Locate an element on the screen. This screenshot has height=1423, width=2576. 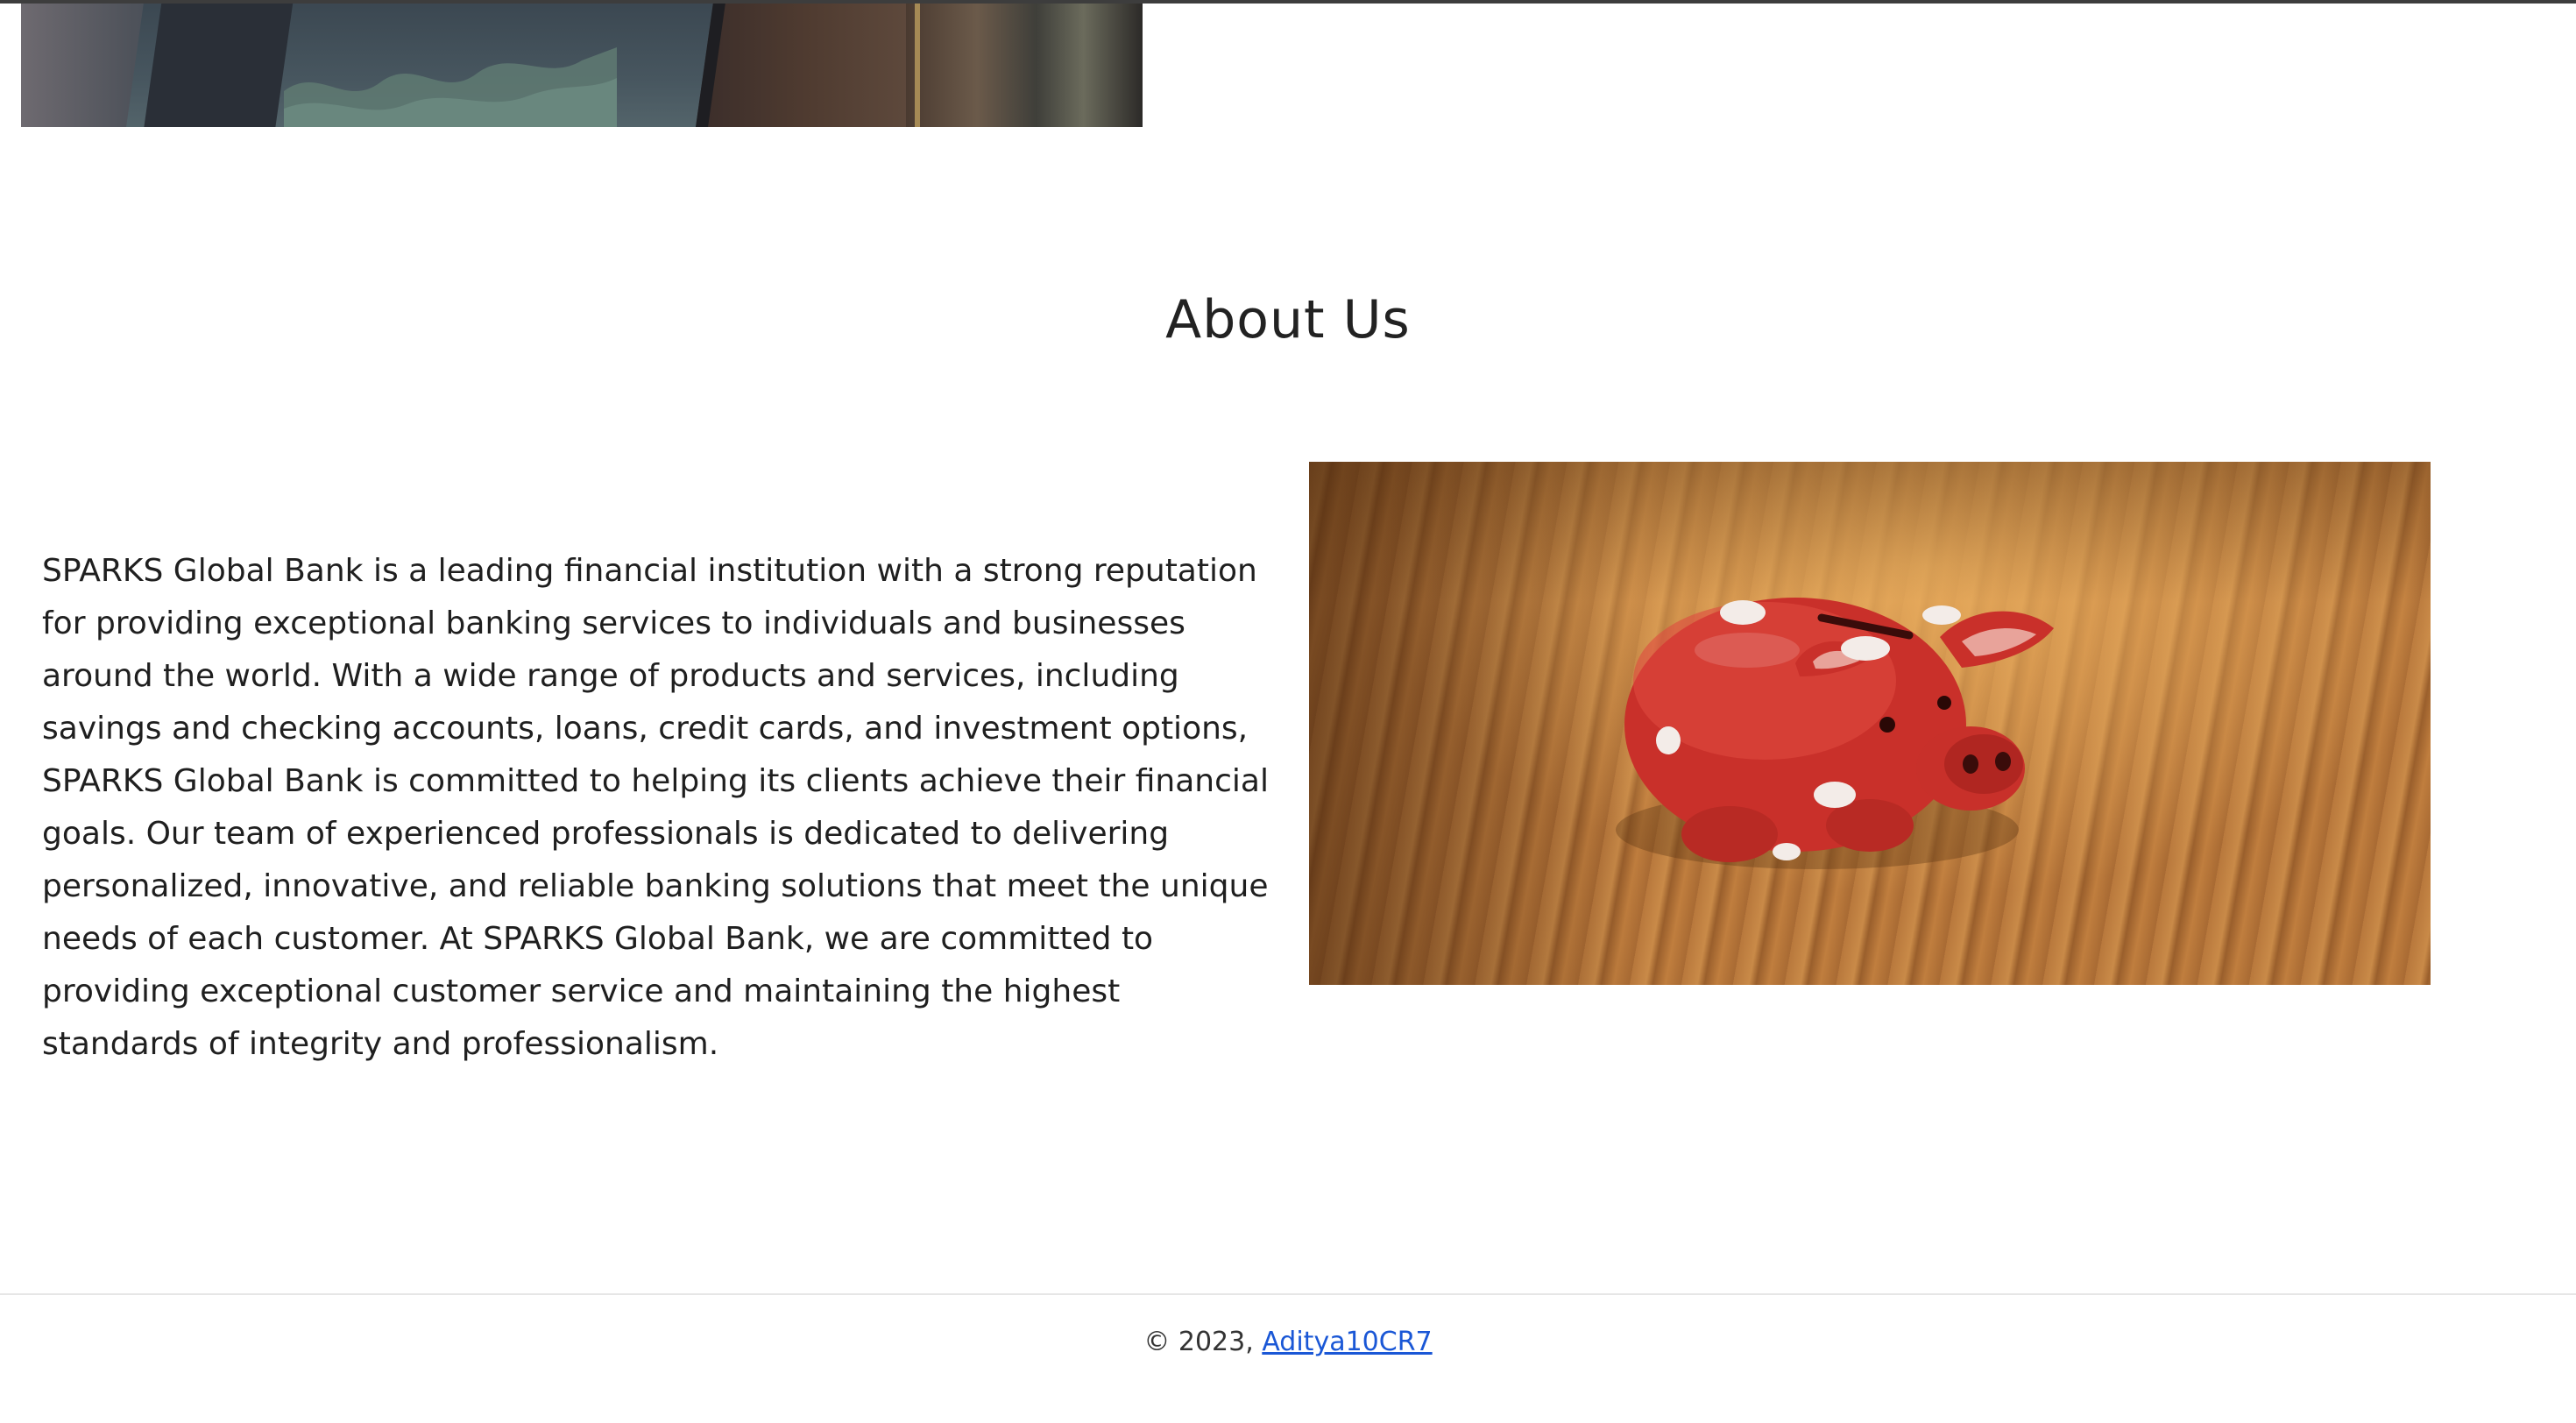
background-shelf is located at coordinates (1024, 65).